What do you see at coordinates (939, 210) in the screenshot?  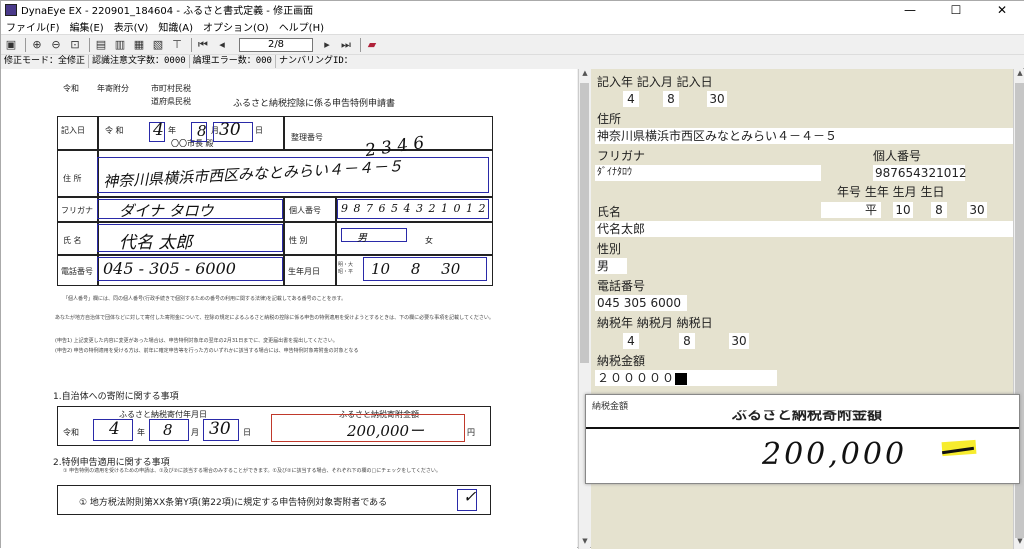 I see `field-birth-m: 8` at bounding box center [939, 210].